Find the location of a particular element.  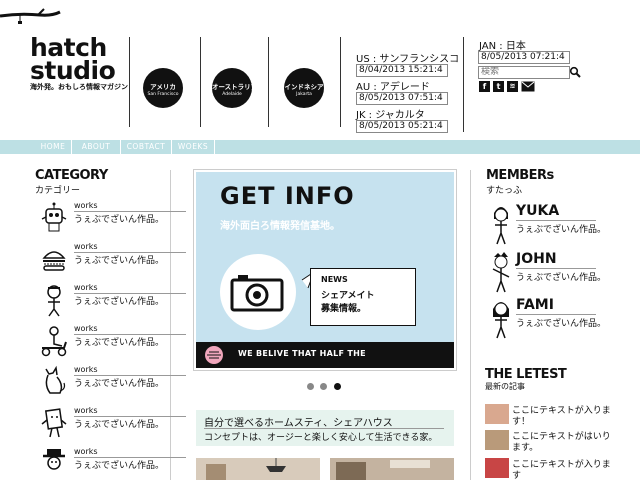

site-logo: hatch studio is located at coordinates (73, 60).